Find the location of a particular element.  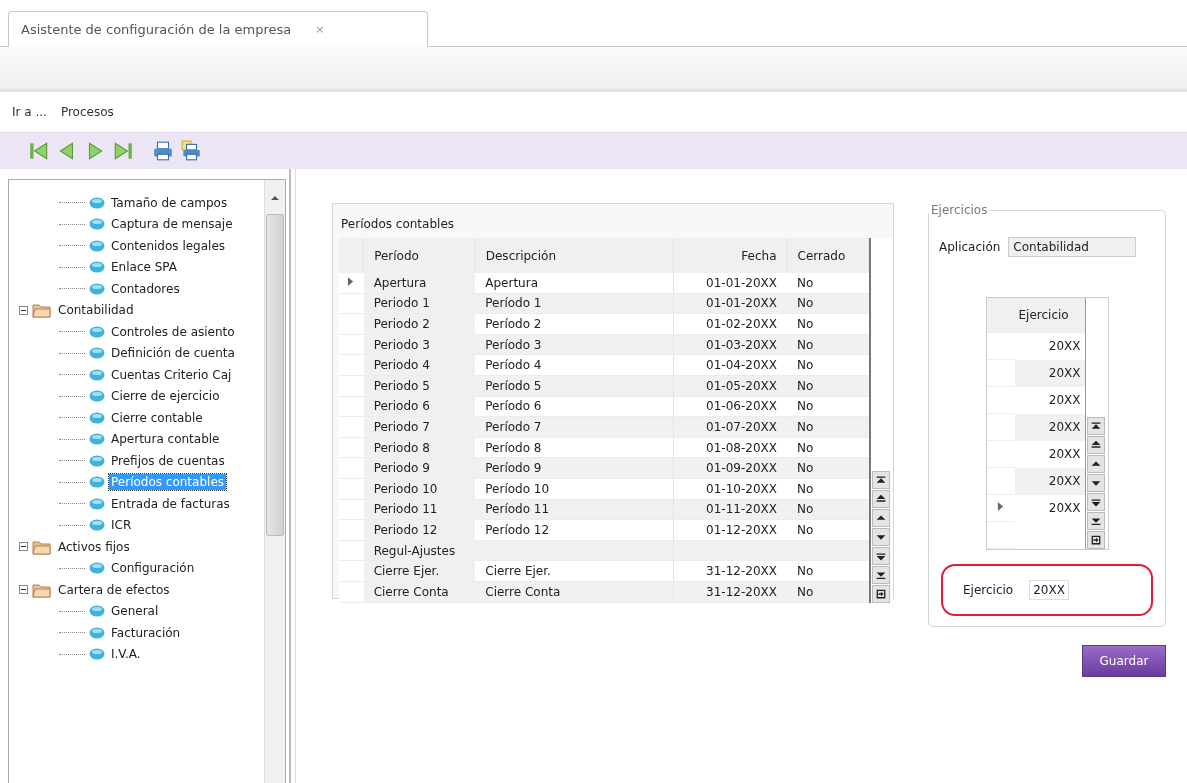

scroll-thumb is located at coordinates (275, 375).